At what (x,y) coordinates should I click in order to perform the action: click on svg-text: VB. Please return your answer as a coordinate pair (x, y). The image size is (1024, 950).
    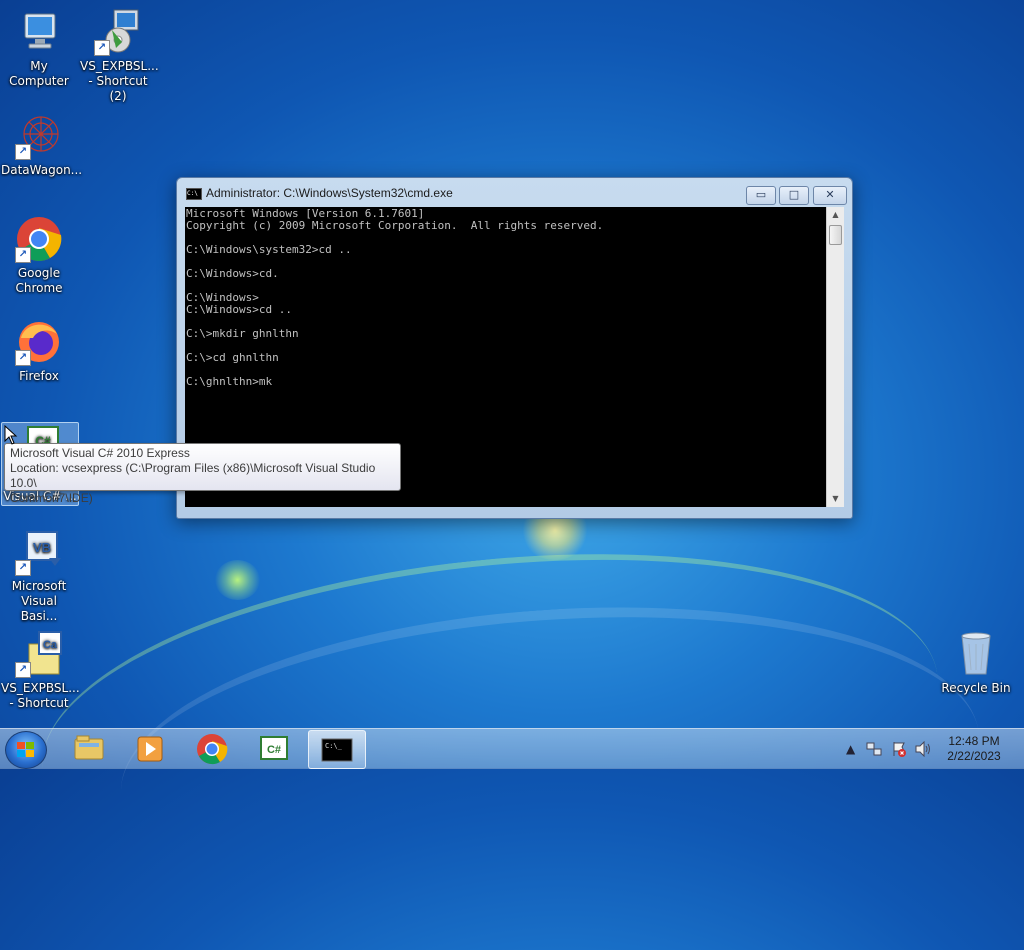
    Looking at the image, I should click on (42, 547).